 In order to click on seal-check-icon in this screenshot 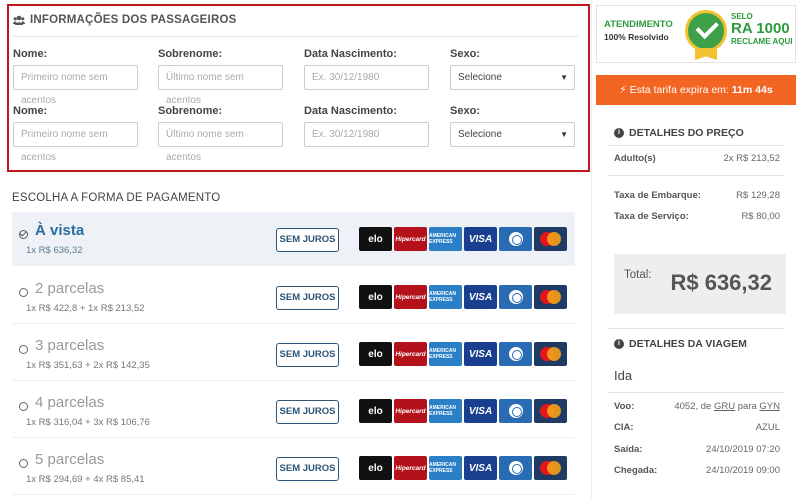, I will do `click(706, 31)`.